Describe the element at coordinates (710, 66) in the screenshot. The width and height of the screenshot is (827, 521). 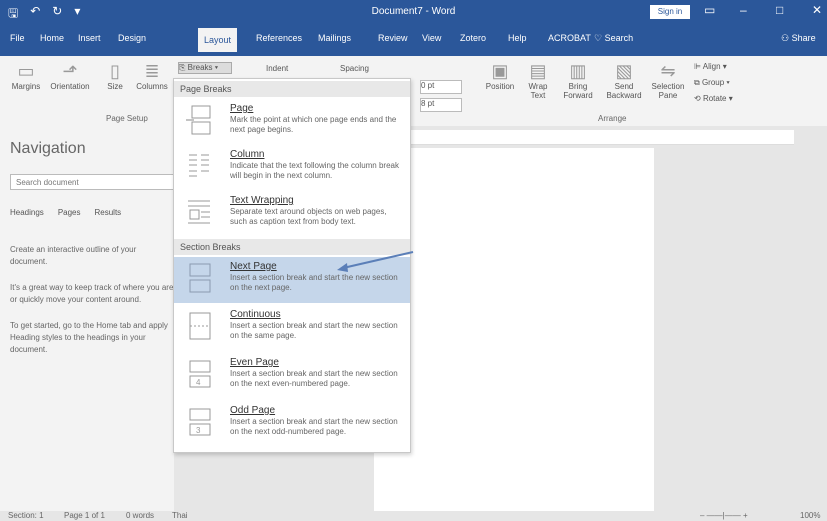
I see `align-button: ⊫ Align ▾` at that location.